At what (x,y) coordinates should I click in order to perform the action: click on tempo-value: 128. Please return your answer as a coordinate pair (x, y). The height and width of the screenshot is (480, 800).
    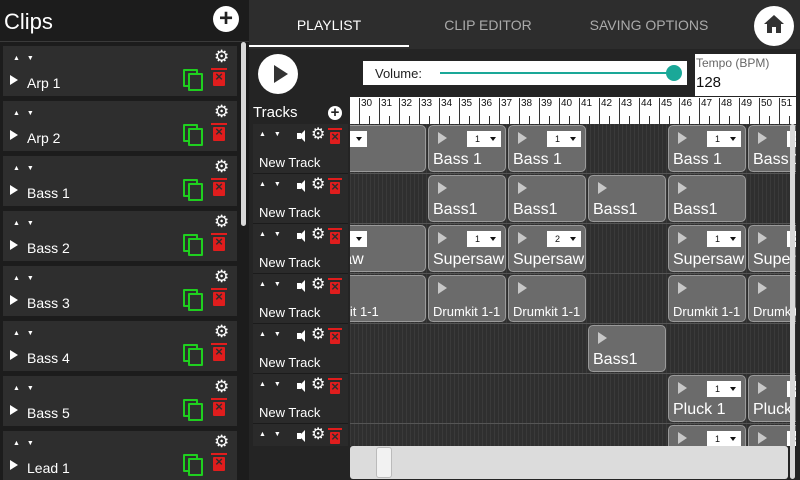
    Looking at the image, I should click on (708, 82).